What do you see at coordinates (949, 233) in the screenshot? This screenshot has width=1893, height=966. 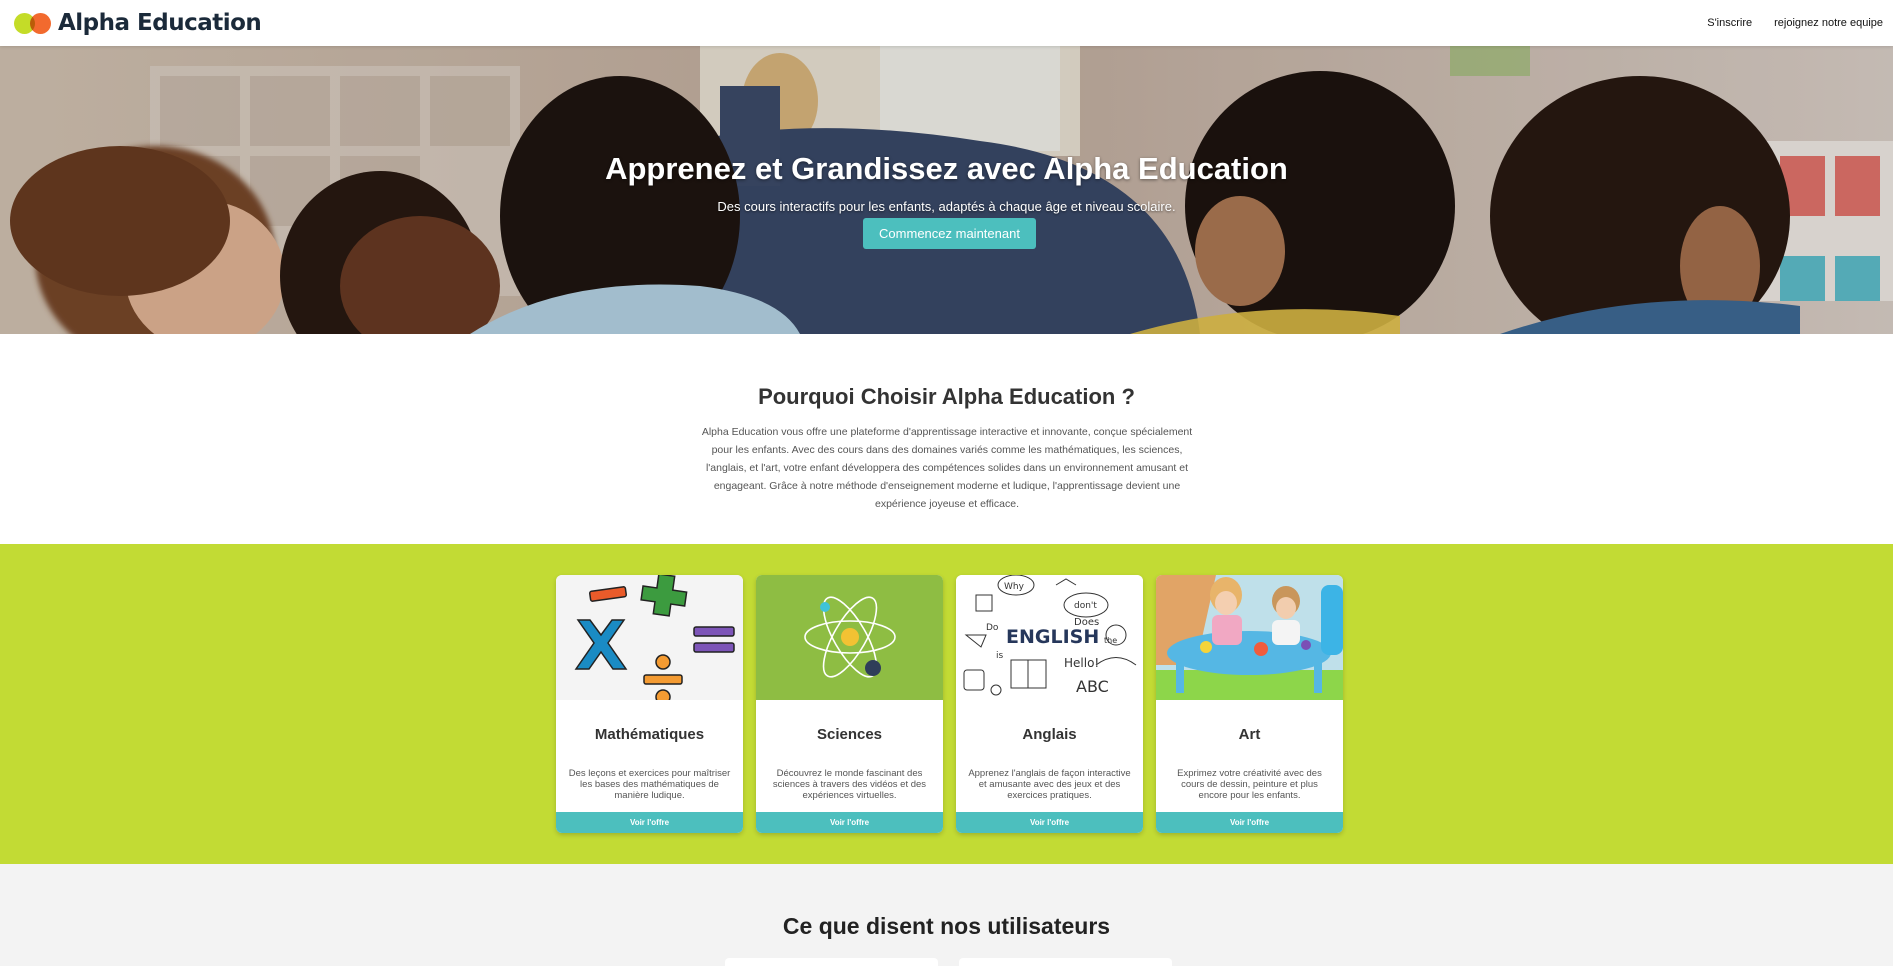 I see `start-now-button: Commencez maintenant` at bounding box center [949, 233].